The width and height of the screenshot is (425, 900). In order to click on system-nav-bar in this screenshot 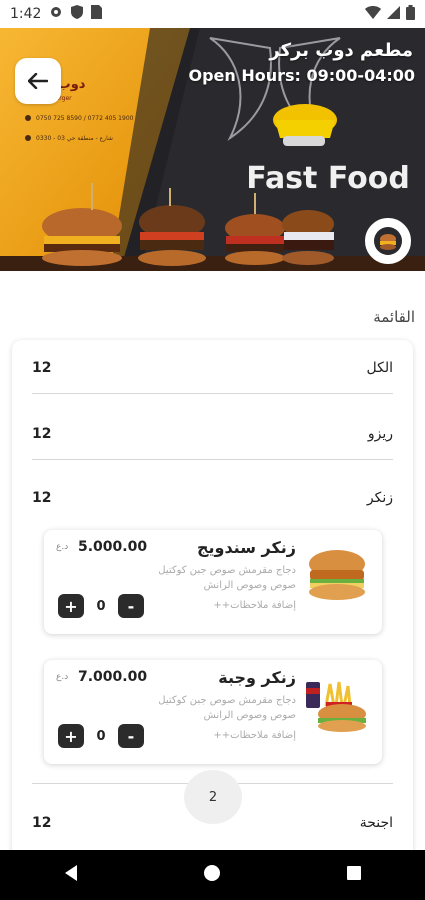, I will do `click(212, 875)`.